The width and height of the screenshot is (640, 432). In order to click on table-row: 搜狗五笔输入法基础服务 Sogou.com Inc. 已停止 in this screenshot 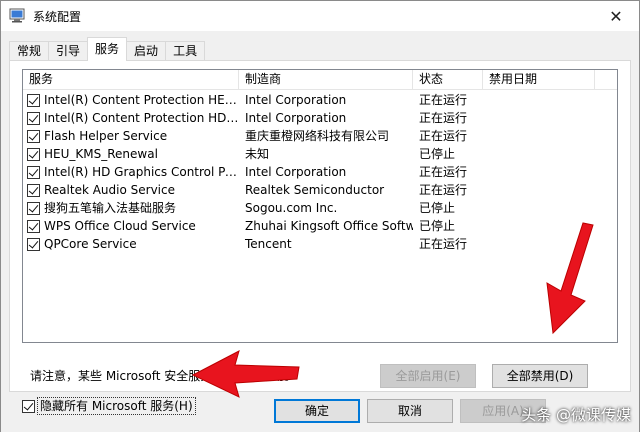, I will do `click(320, 208)`.